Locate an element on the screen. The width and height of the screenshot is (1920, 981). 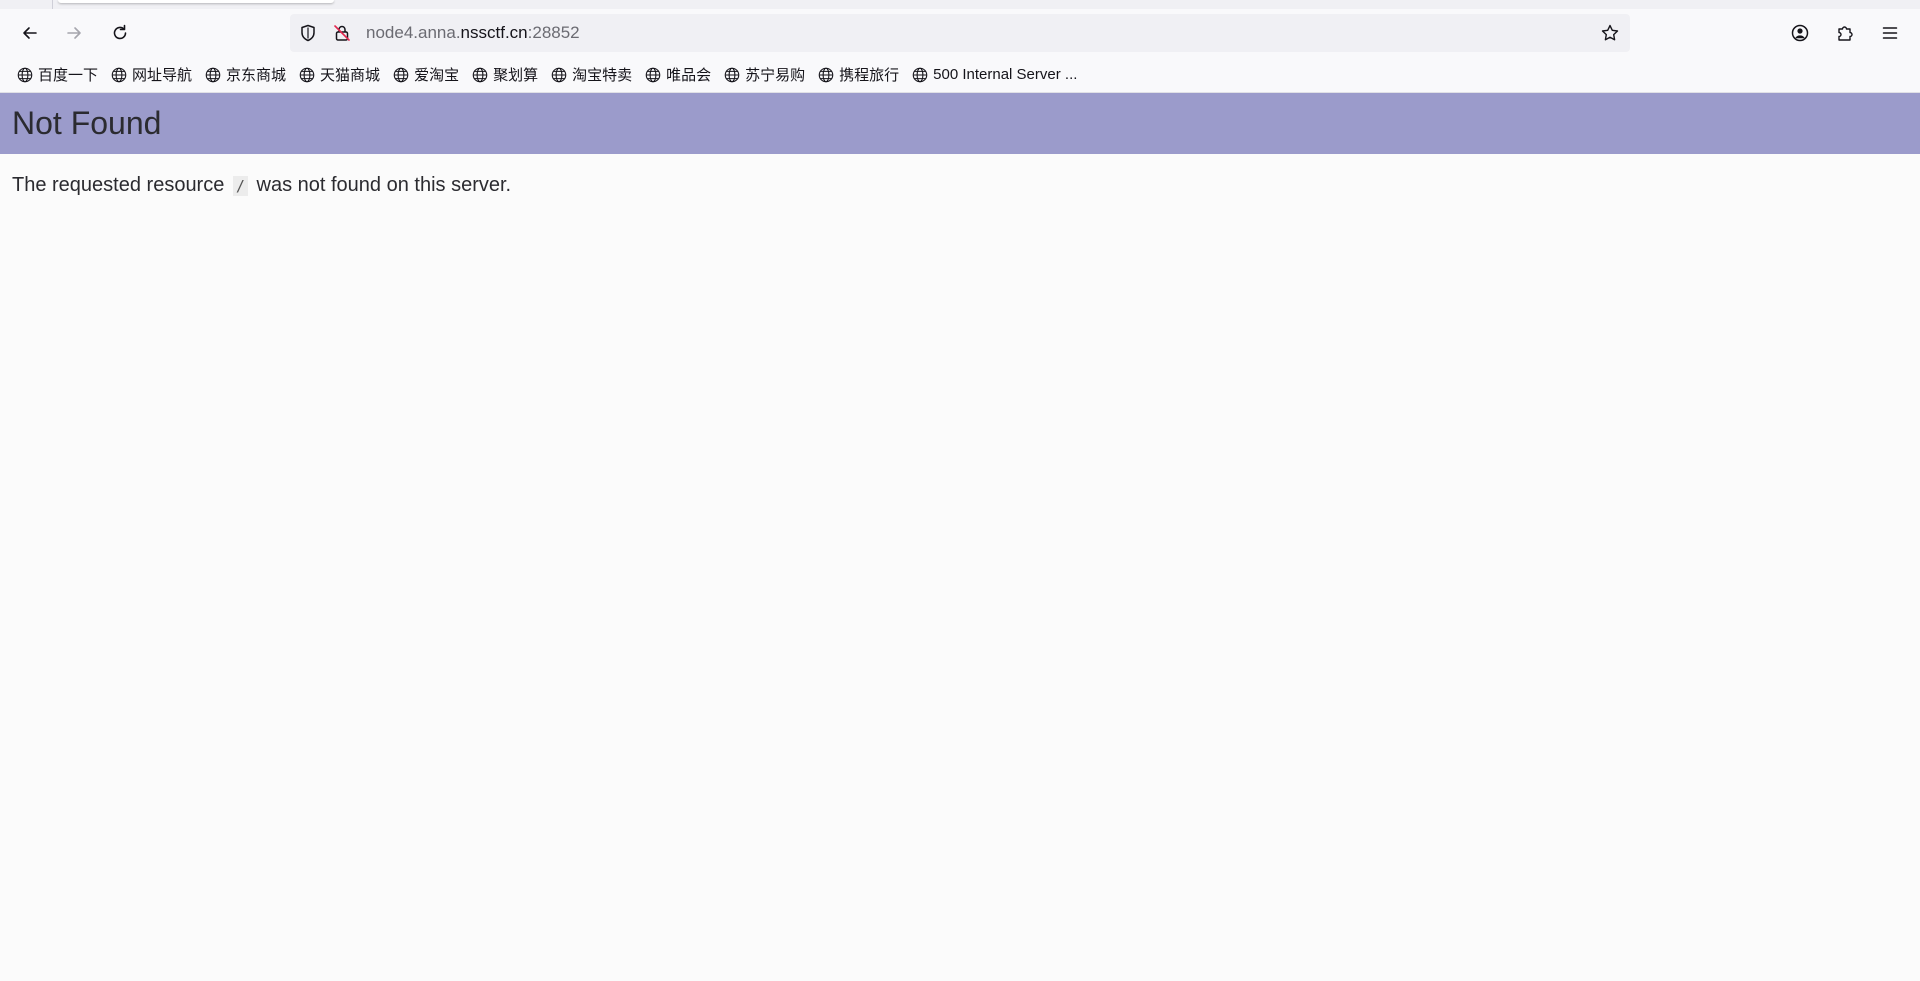
tab-strip is located at coordinates (960, 4).